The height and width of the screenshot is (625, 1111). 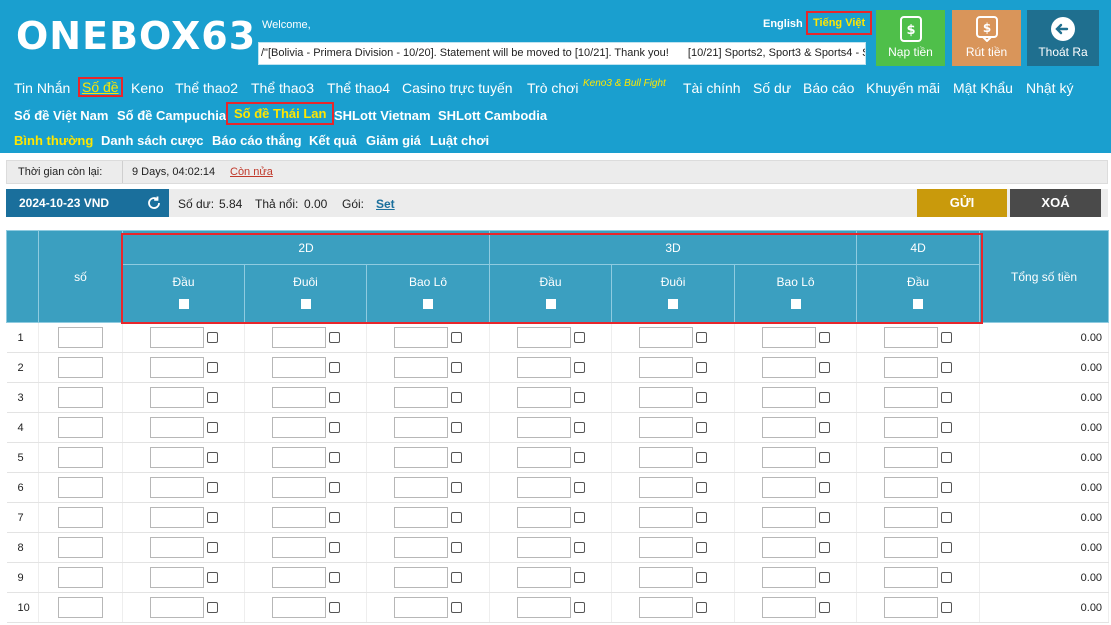 I want to click on language-vietnamese: Tiếng Việt, so click(x=839, y=23).